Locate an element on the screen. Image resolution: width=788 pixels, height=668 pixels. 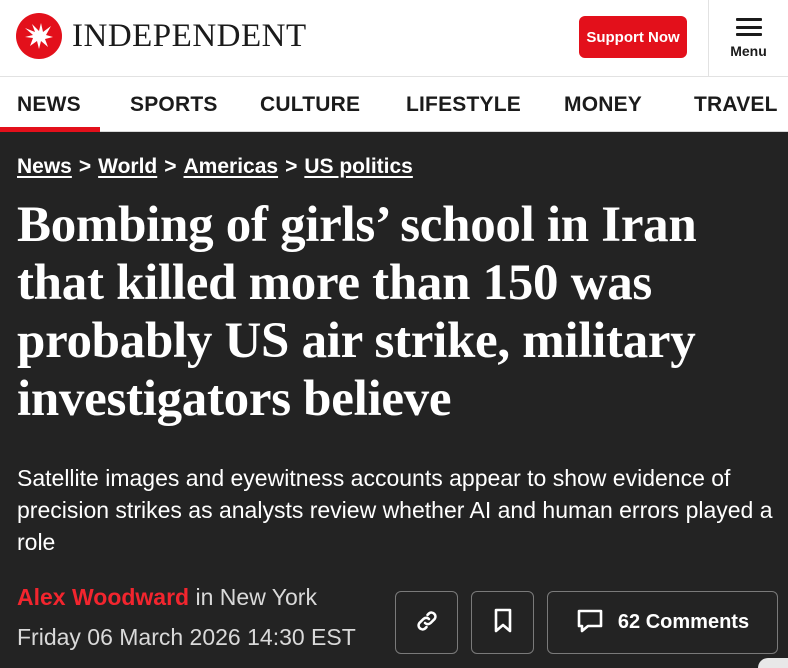
breadcrumb: News > World > Americas > US politics is located at coordinates (215, 167).